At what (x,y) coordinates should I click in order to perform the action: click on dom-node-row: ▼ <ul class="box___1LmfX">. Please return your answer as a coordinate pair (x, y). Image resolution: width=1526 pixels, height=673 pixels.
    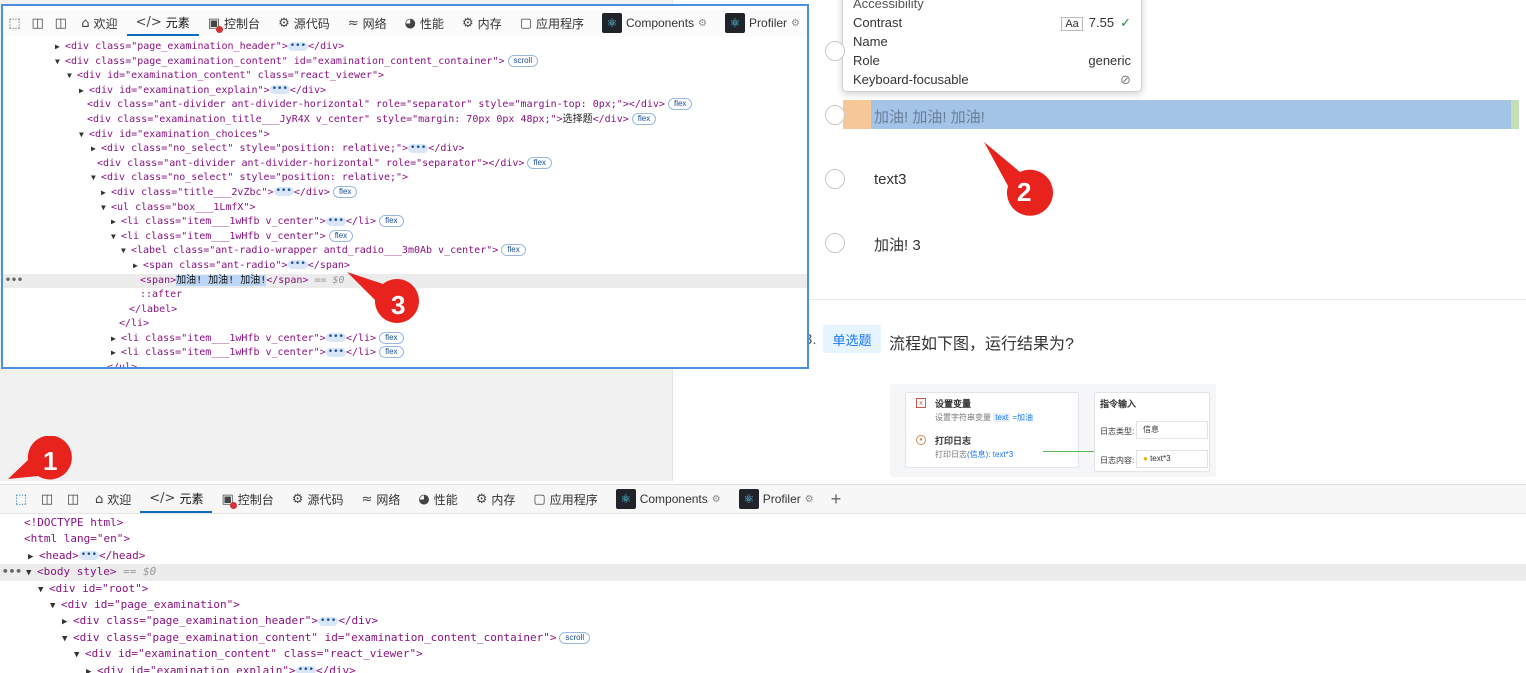
    Looking at the image, I should click on (405, 208).